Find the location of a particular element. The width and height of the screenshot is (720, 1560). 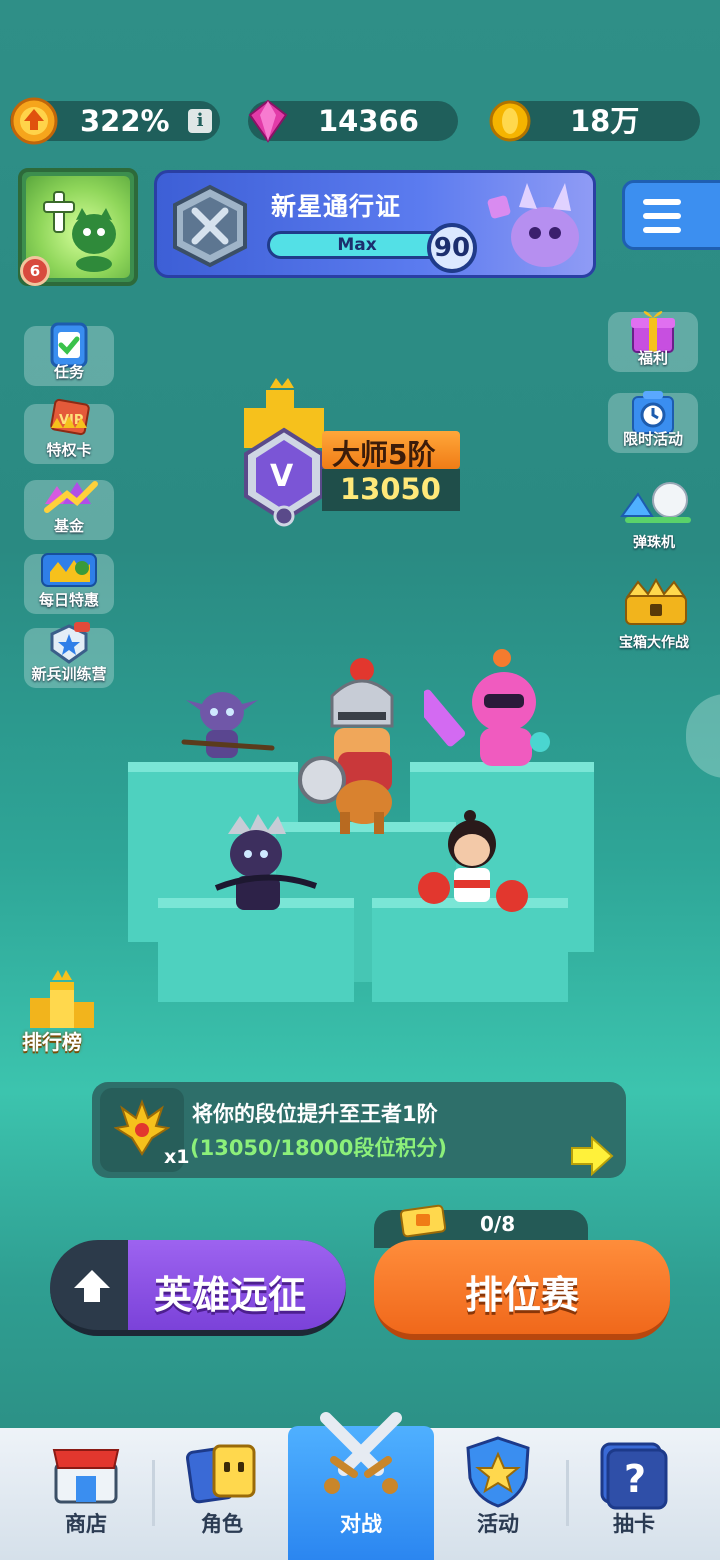

star-shield-icon is located at coordinates (498, 1472).